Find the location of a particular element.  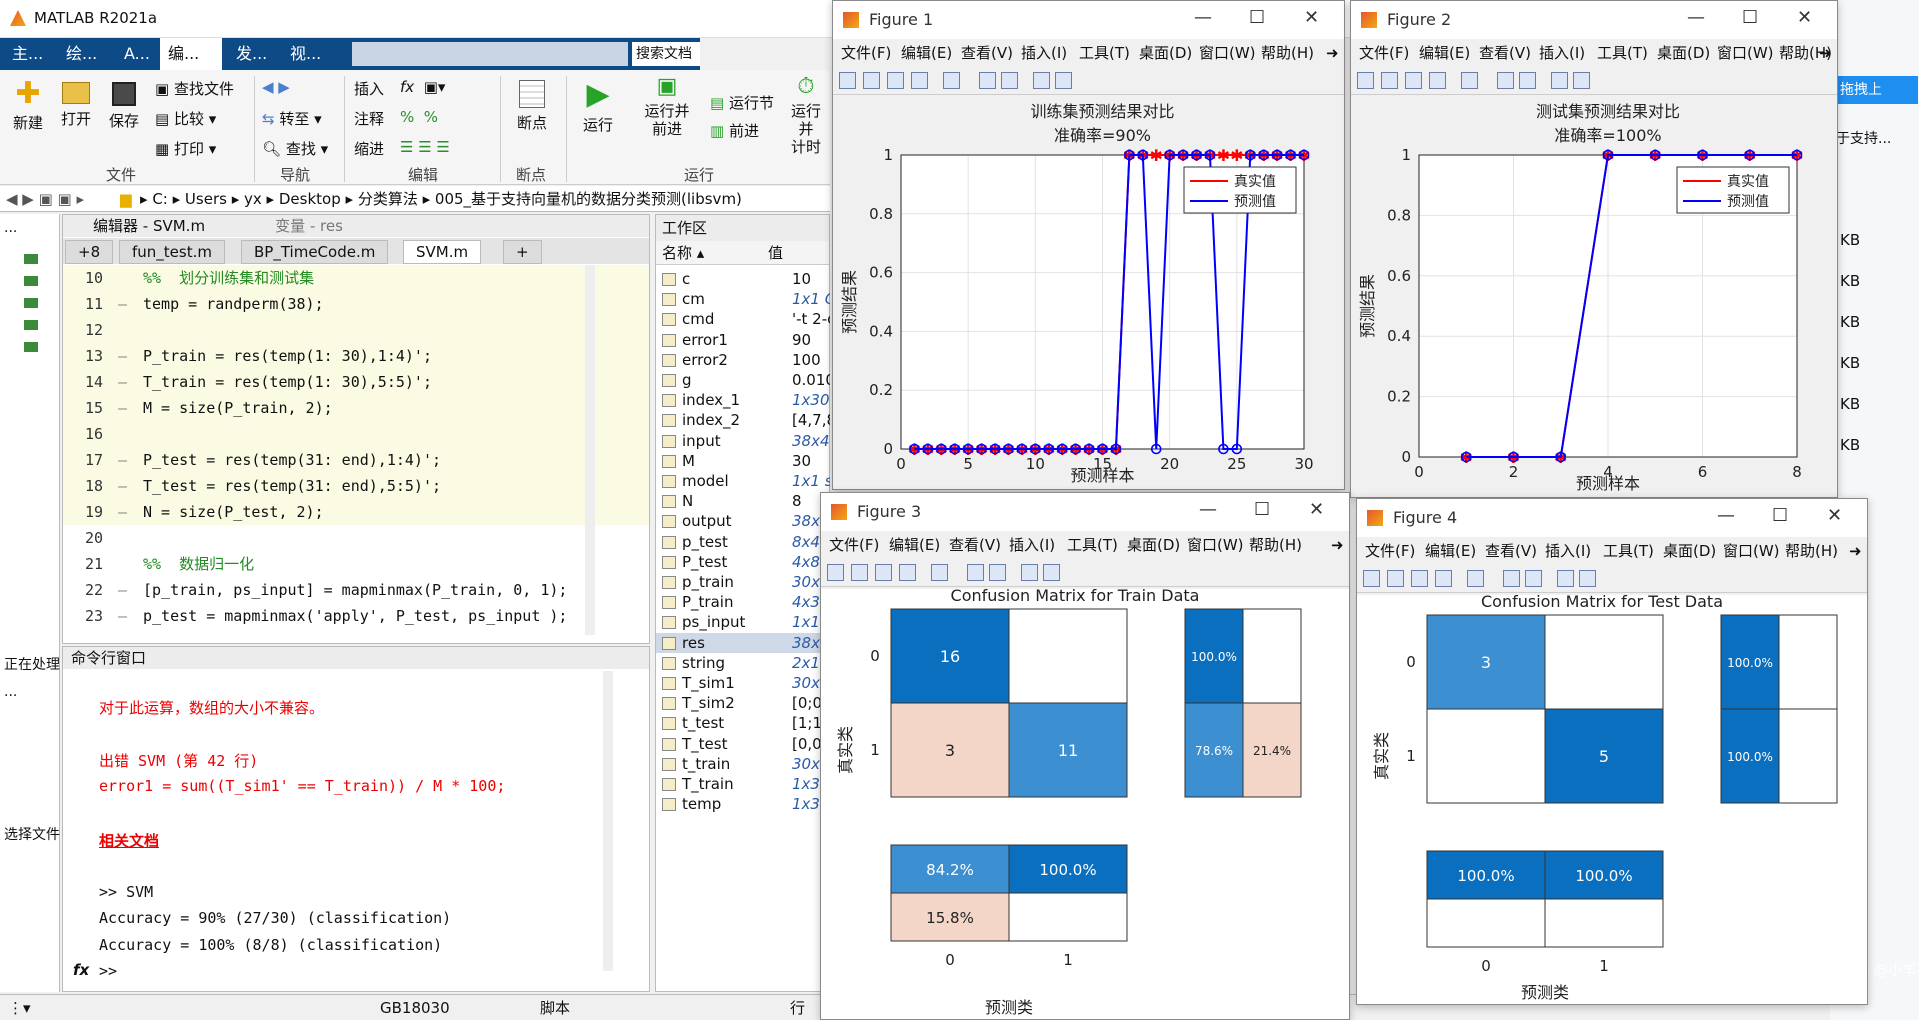

workspace-row: t_train 30x is located at coordinates (742, 764).